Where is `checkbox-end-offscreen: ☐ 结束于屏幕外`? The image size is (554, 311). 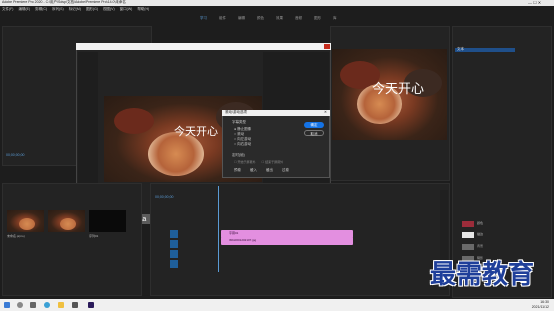
checkbox-end-offscreen: ☐ 结束于屏幕外 is located at coordinates (273, 162).